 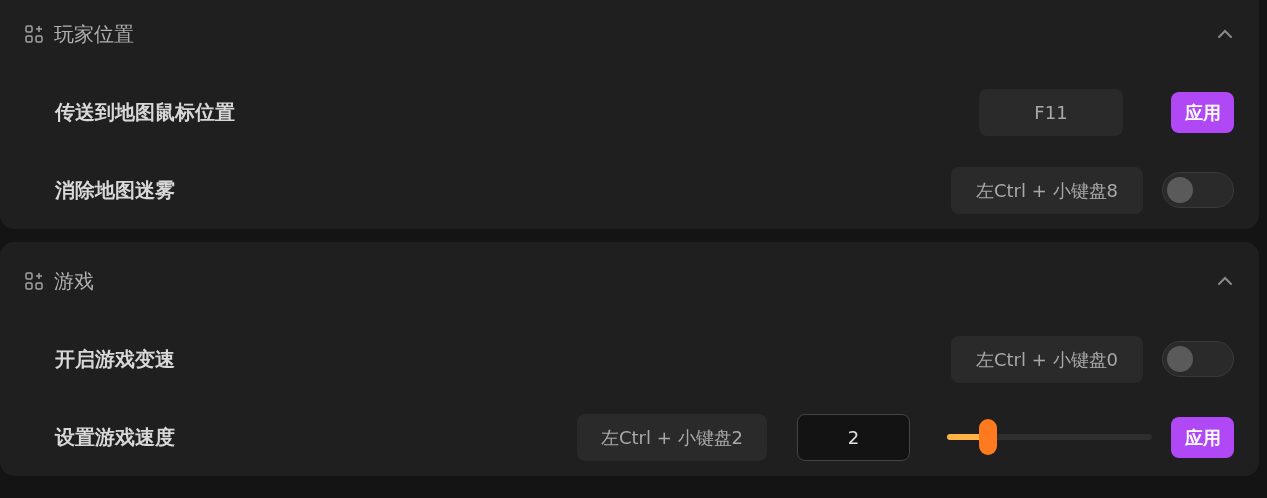 I want to click on setting-label: 传送到地图鼠标位置, so click(x=145, y=112).